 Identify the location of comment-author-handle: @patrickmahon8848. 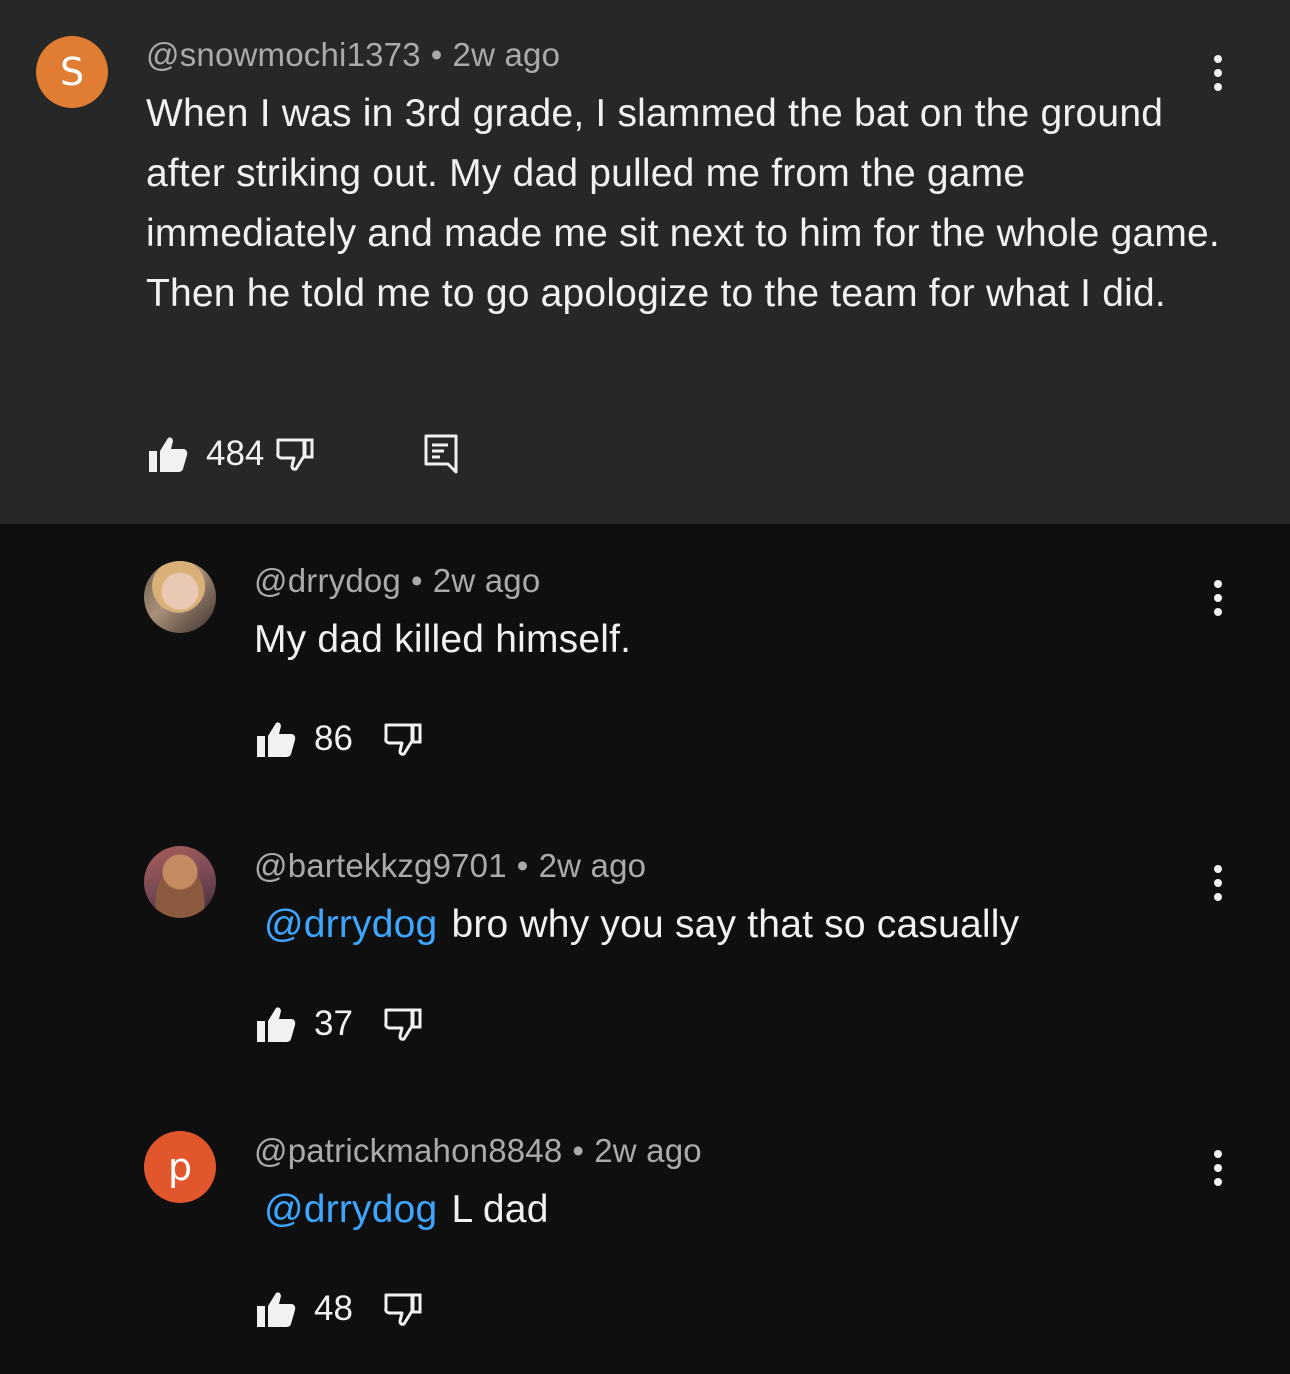
(408, 1150).